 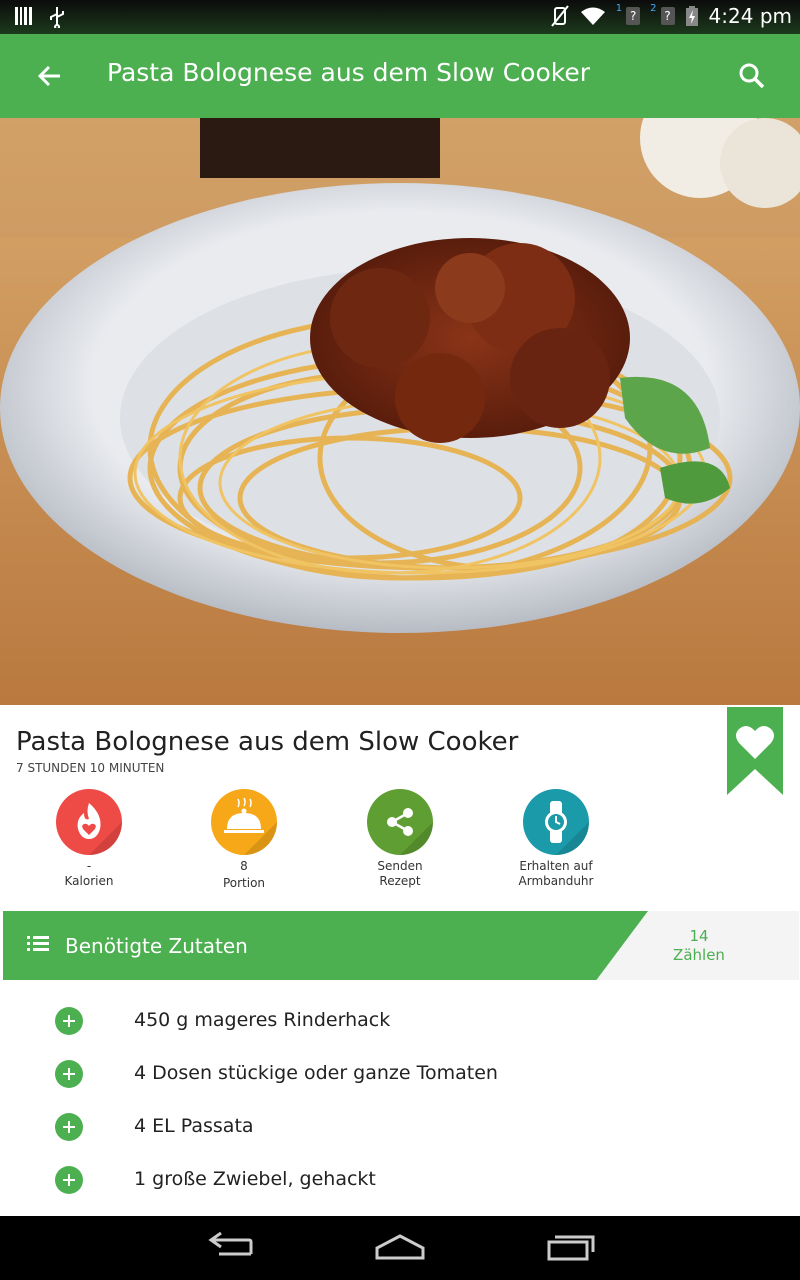 I want to click on serving-cloche-icon, so click(x=244, y=822).